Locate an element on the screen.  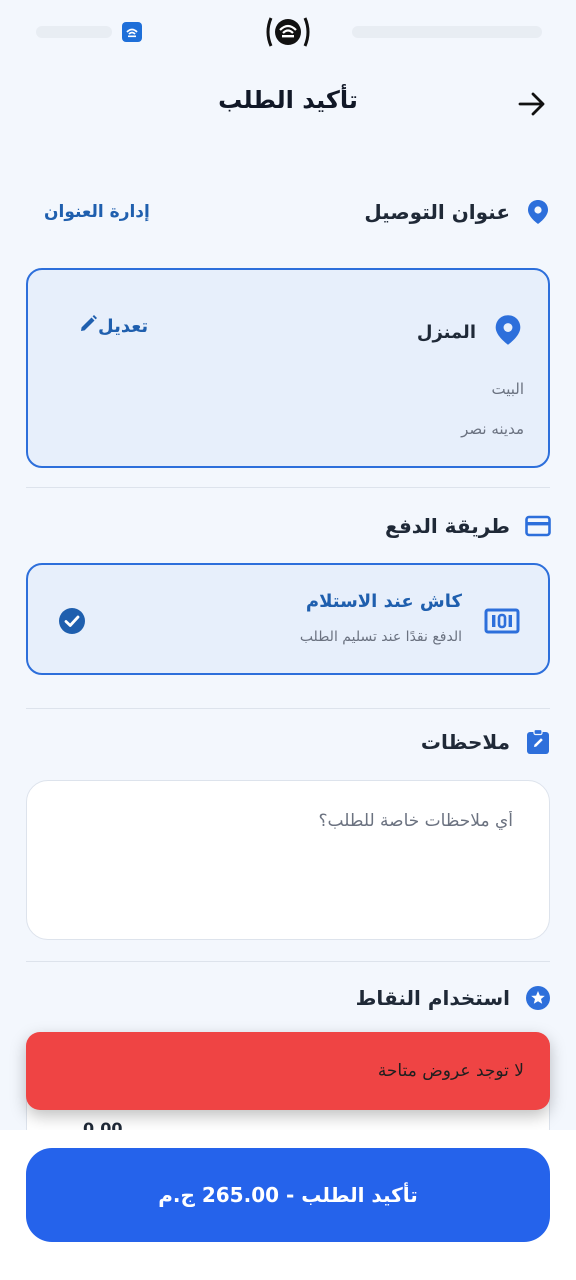
edit-label: تعديل is located at coordinates (123, 326).